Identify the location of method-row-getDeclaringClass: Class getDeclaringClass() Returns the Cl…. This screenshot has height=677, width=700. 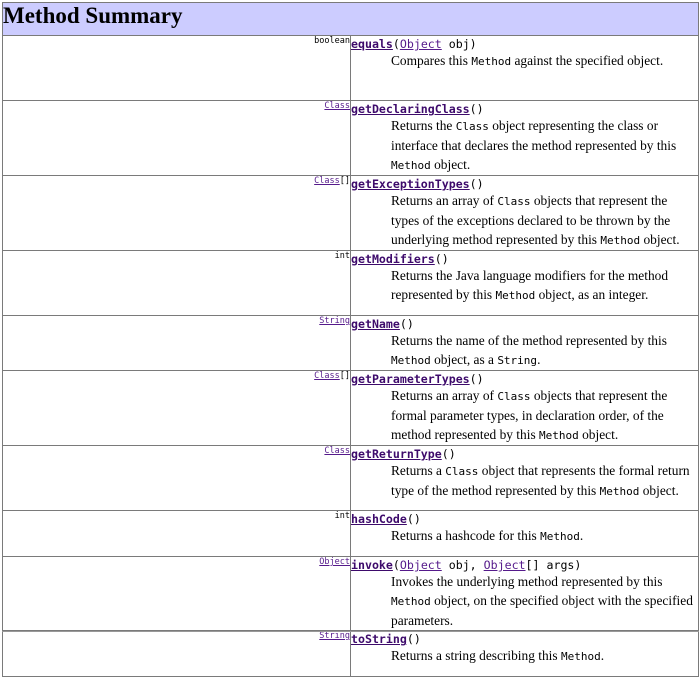
(350, 138).